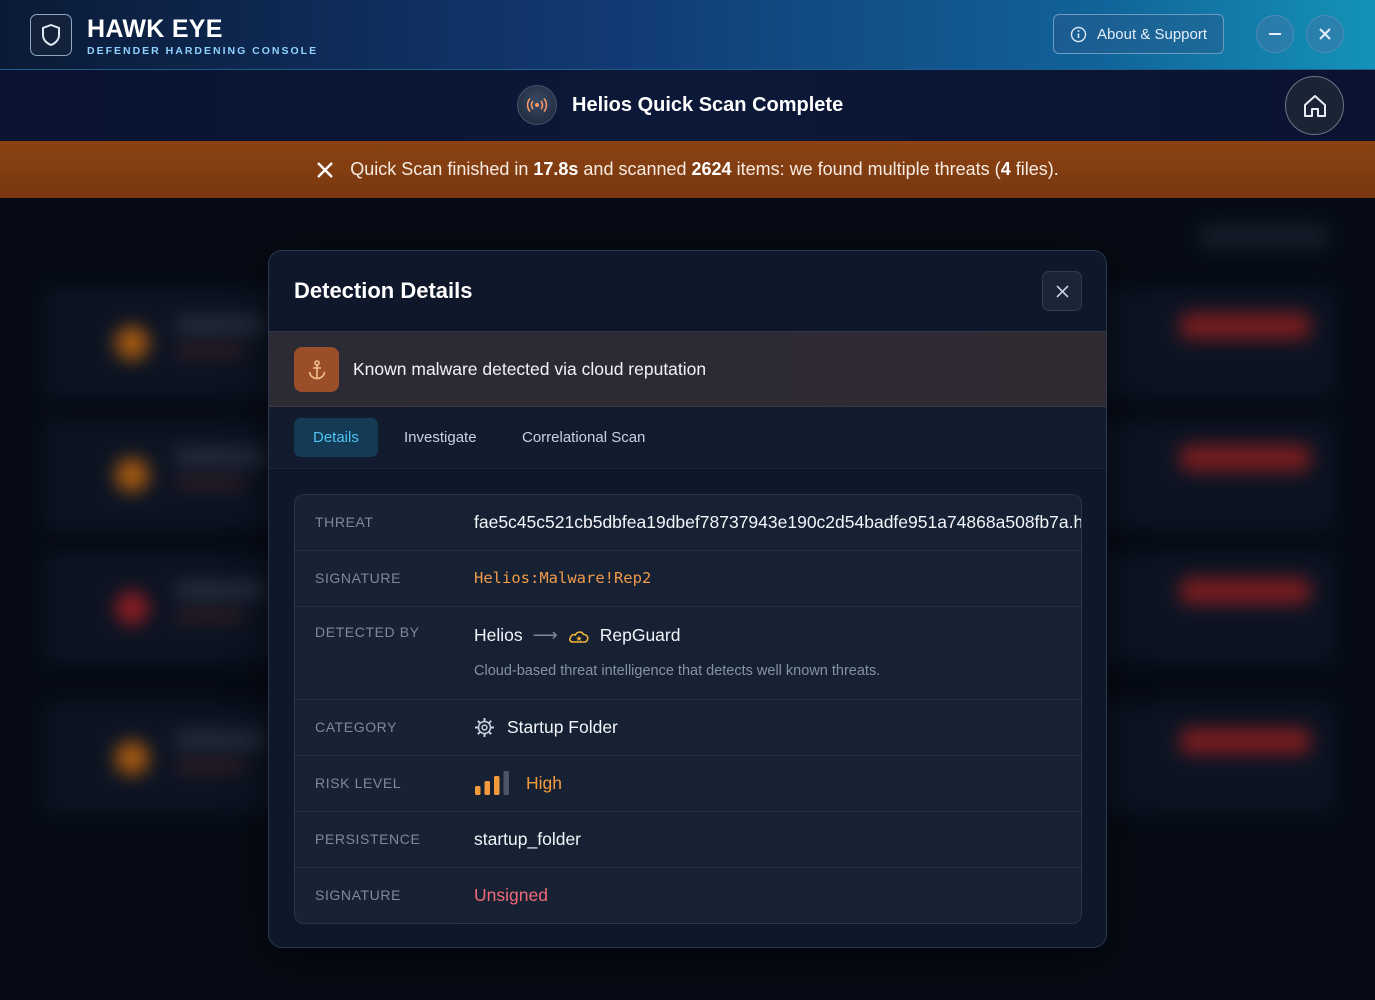 The height and width of the screenshot is (1000, 1375). I want to click on app-title: HAWK EYE, so click(155, 29).